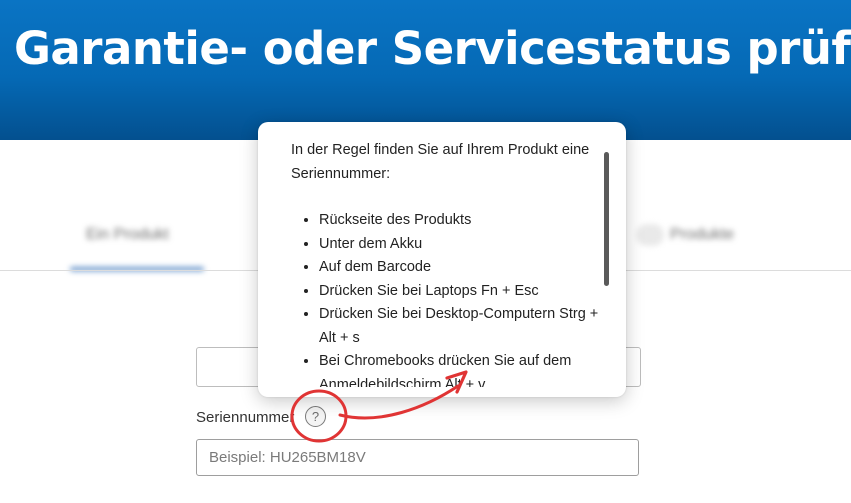  I want to click on tab-multiple-products: Produkte, so click(702, 235).